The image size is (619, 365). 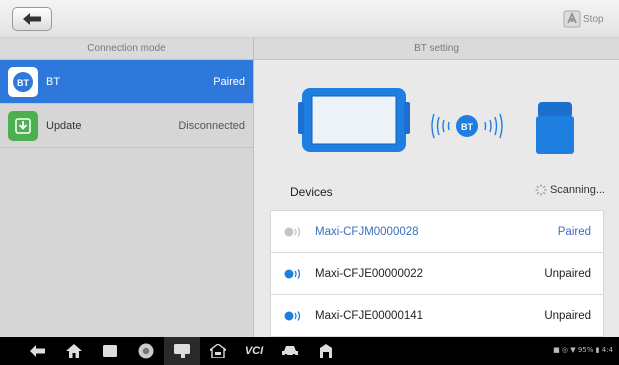 I want to click on mode-name: BT, so click(x=53, y=81).